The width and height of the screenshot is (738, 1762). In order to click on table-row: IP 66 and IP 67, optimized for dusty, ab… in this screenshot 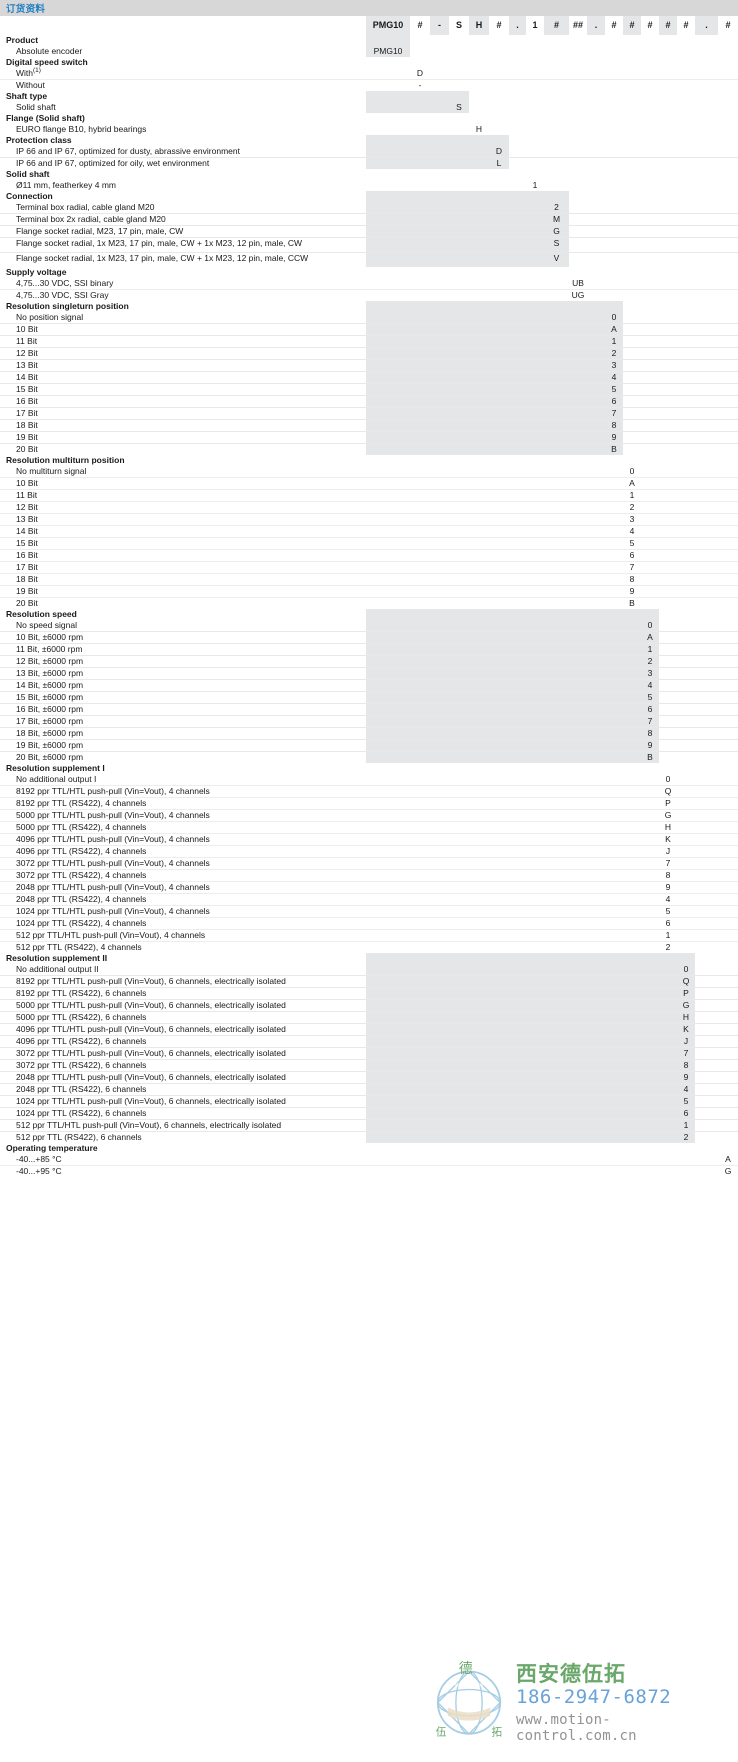, I will do `click(369, 152)`.